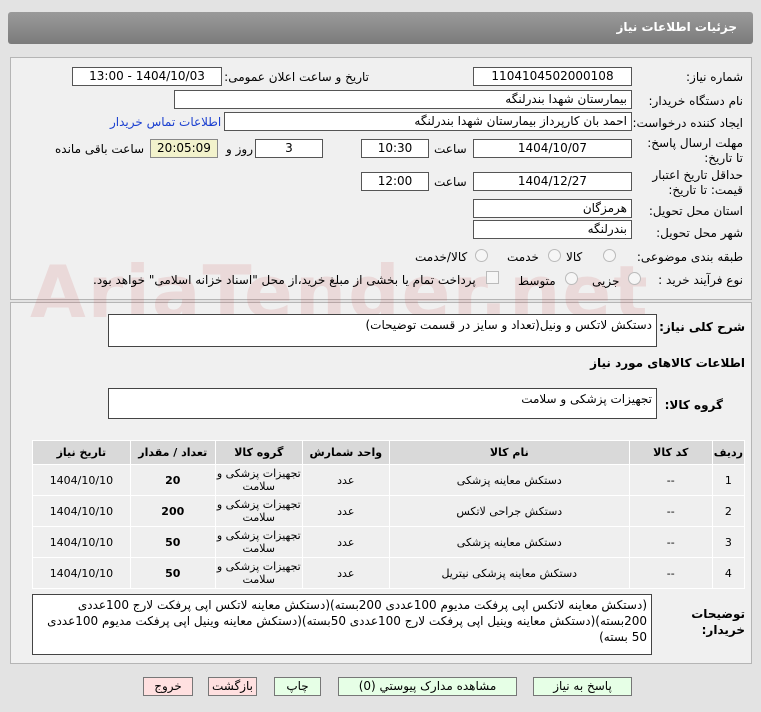 Image resolution: width=761 pixels, height=712 pixels. I want to click on col-header-group: گروه کالا, so click(258, 452).